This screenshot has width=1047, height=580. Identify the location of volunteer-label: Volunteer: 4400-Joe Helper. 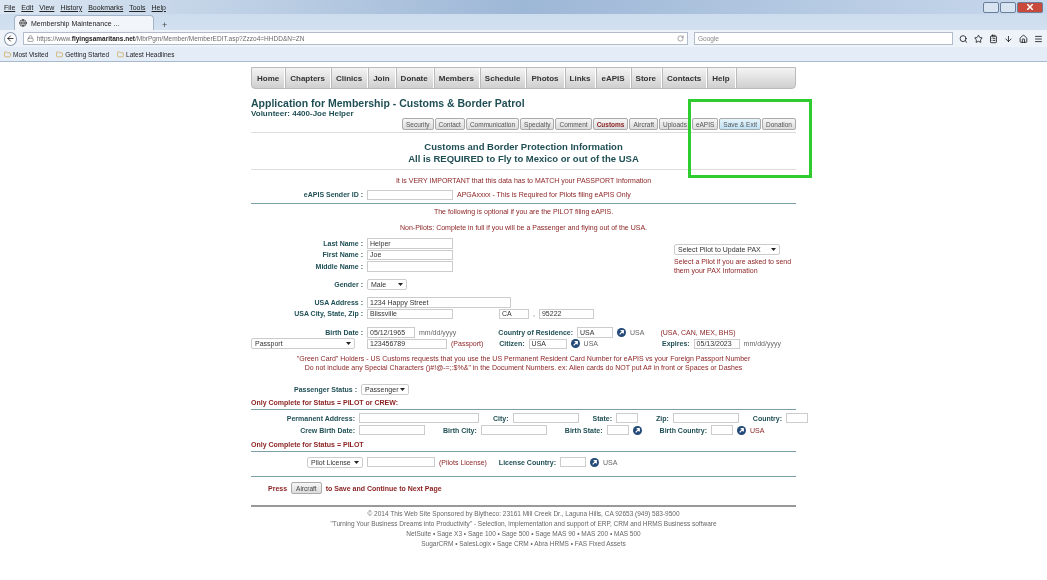
(303, 113).